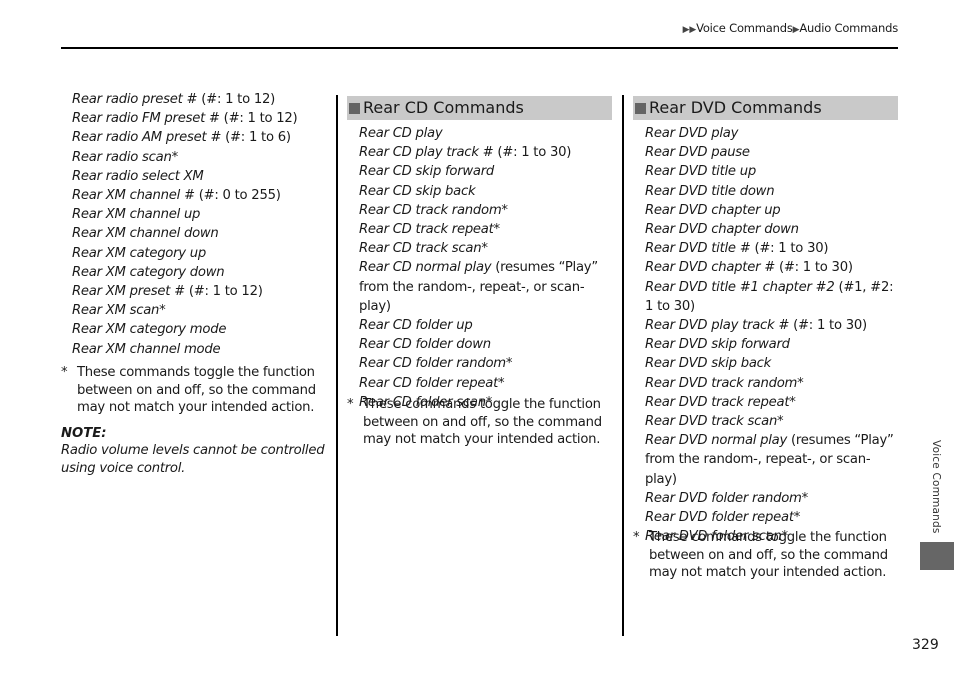 Image resolution: width=954 pixels, height=674 pixels. I want to click on voice-command-item: Rear CD skip forward, so click(486, 171).